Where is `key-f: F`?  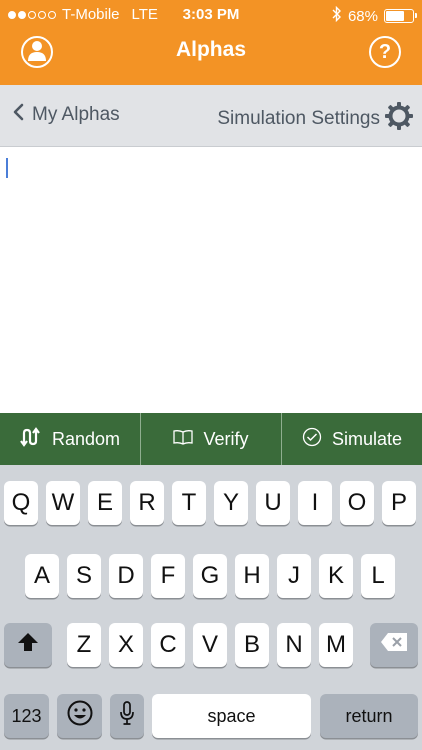 key-f: F is located at coordinates (168, 576).